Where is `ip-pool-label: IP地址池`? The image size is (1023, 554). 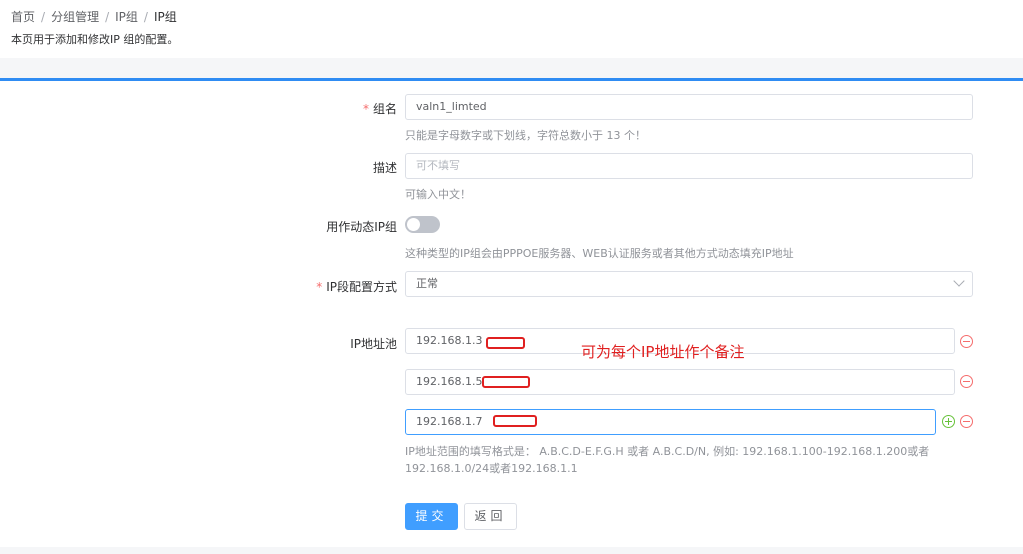 ip-pool-label: IP地址池 is located at coordinates (373, 344).